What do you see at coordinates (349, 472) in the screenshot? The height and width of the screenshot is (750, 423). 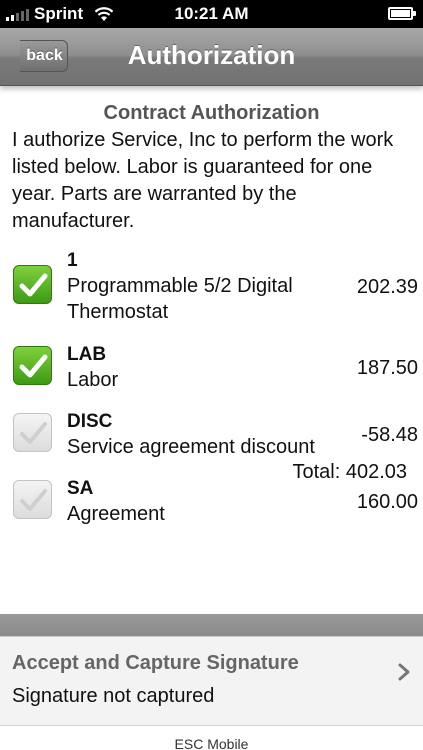 I see `total-amount: Total: 402.03` at bounding box center [349, 472].